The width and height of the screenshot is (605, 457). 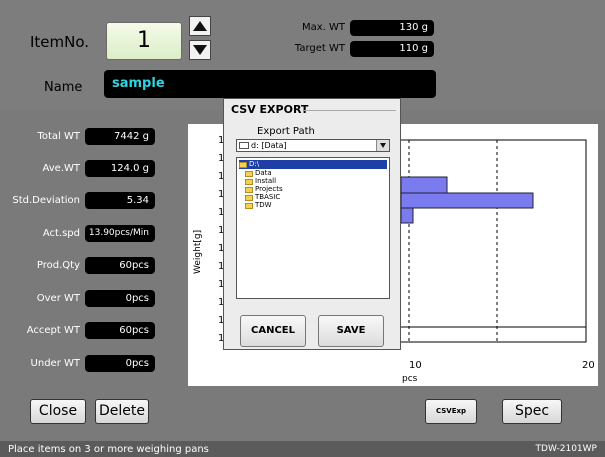 I want to click on name-label: Name, so click(x=63, y=87).